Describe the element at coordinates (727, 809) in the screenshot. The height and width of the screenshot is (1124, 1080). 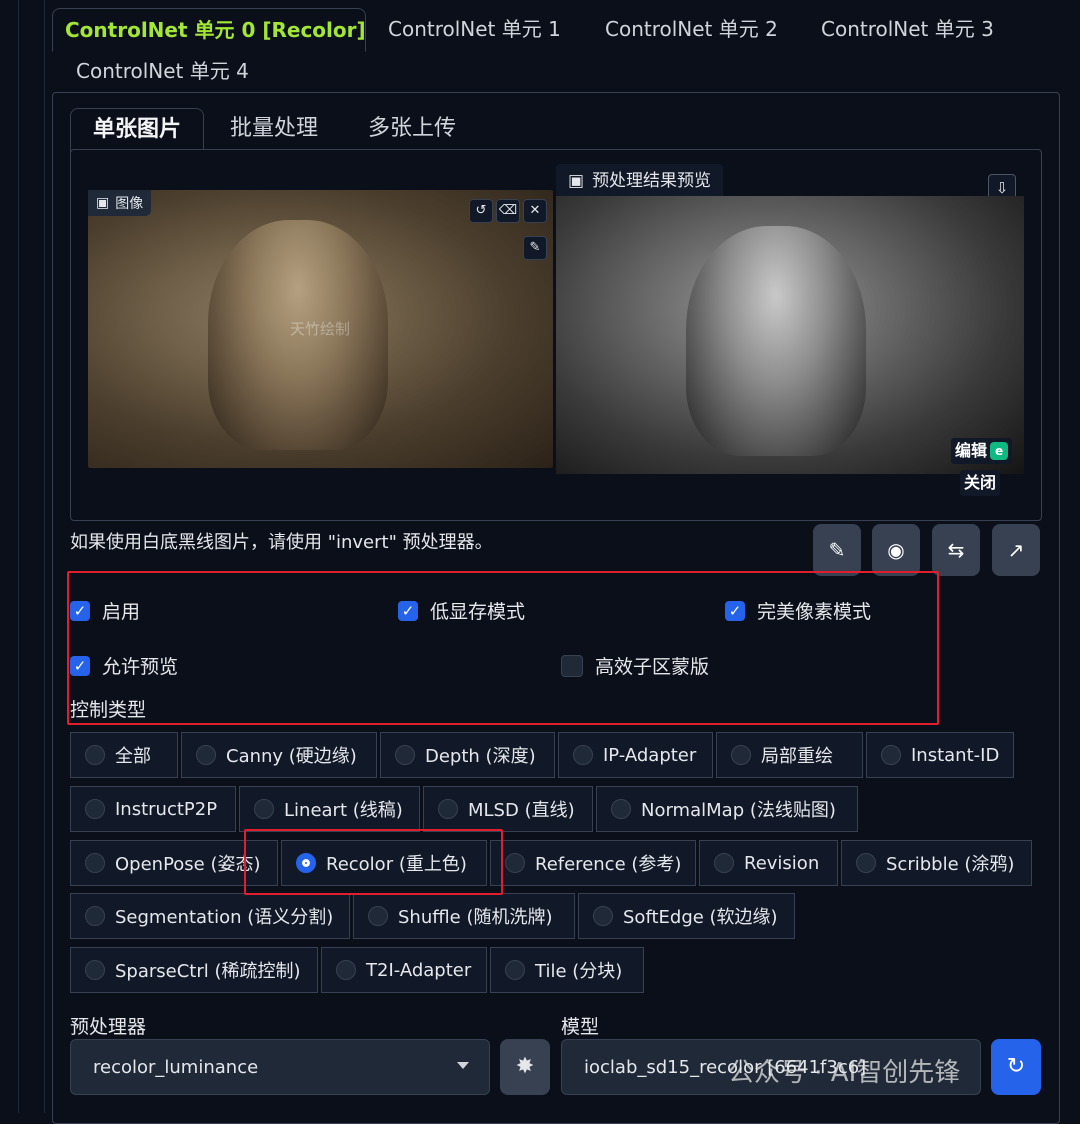
I see `control-type-normalmap: NormalMap (法线贴图)` at that location.